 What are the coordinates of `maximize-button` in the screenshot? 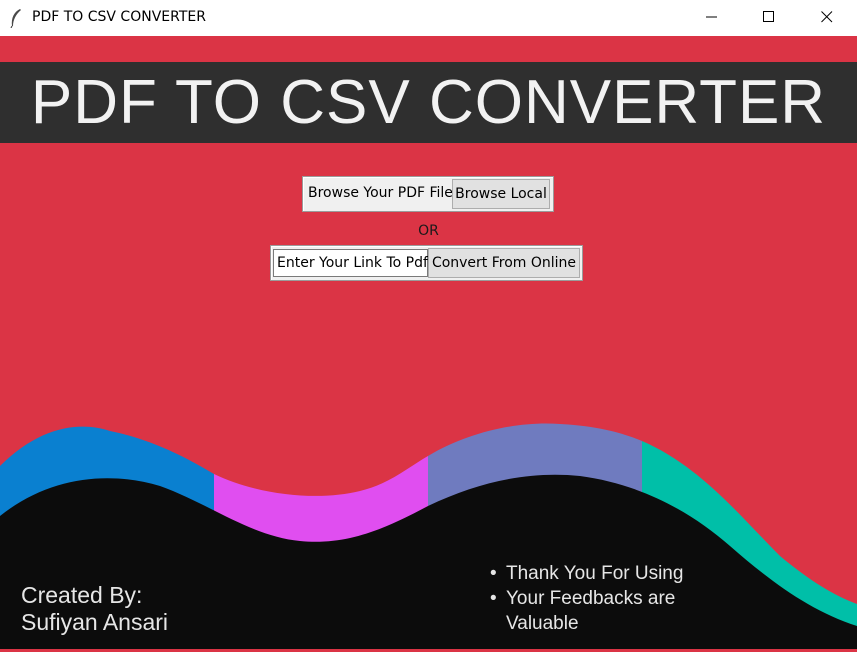 It's located at (769, 17).